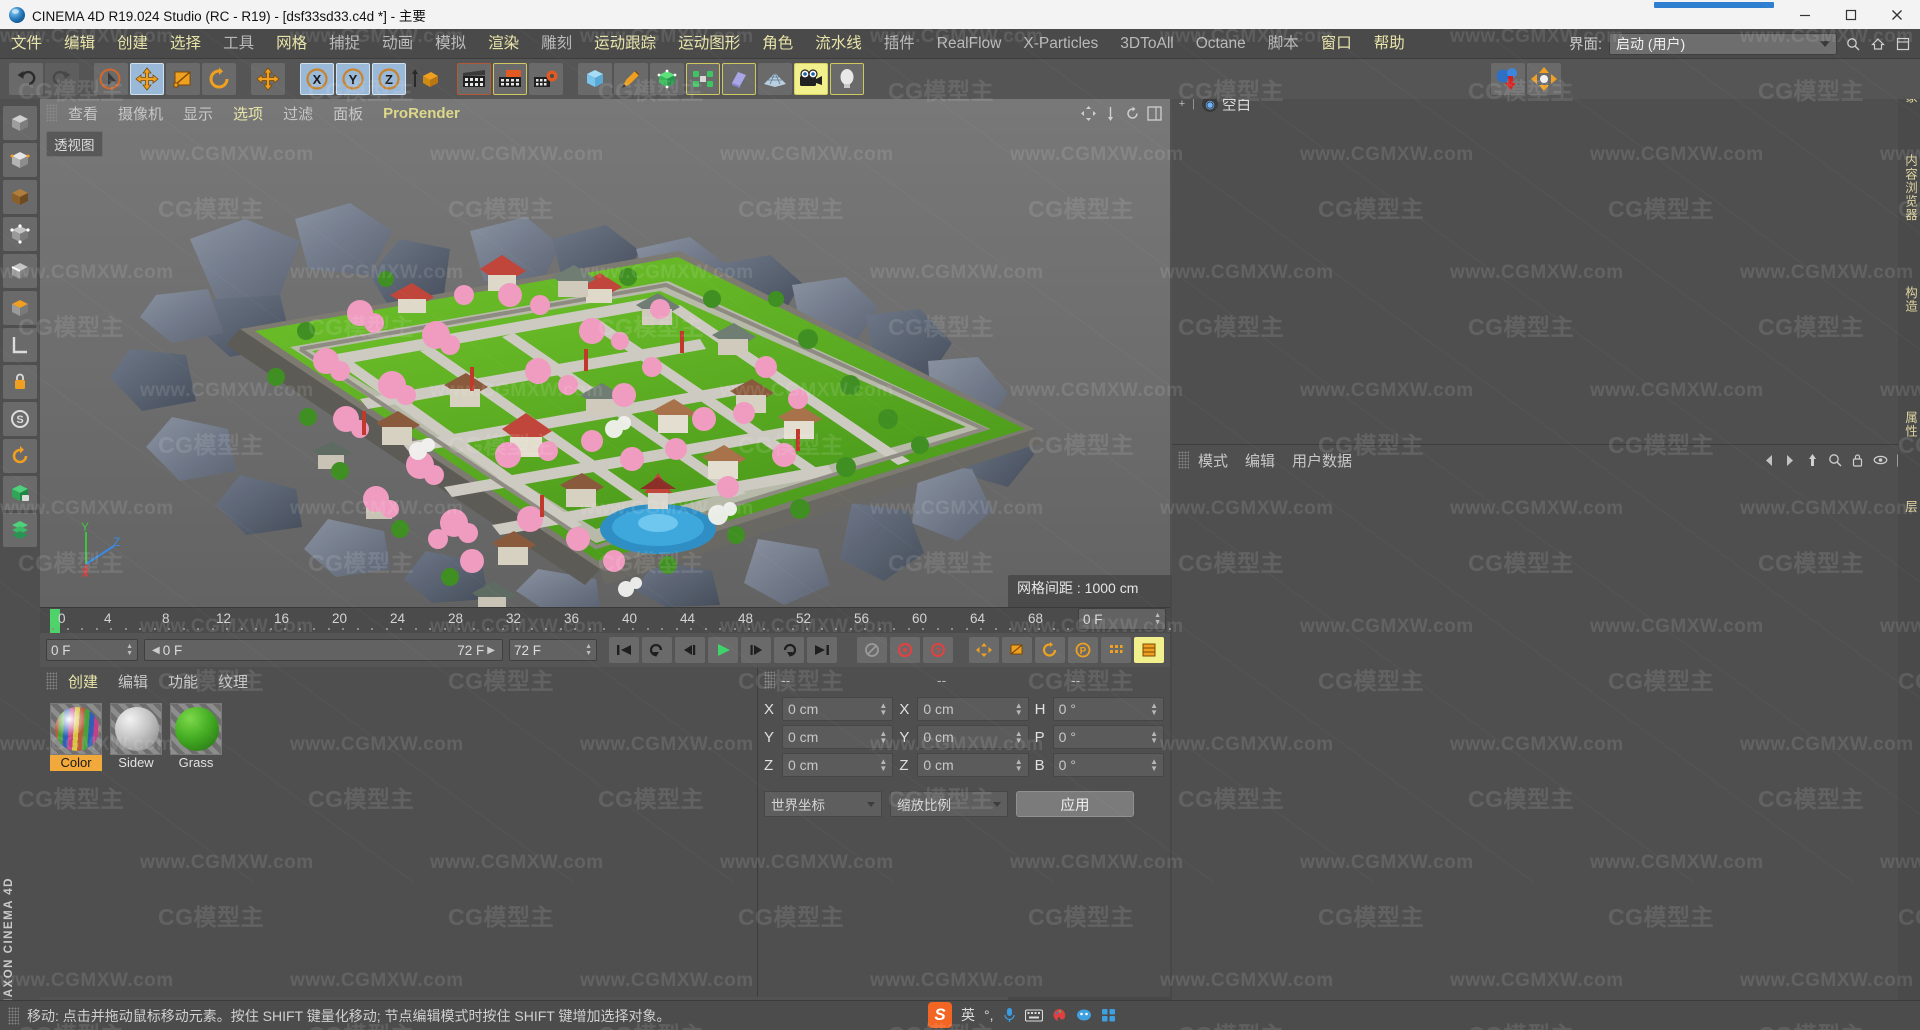 The image size is (1920, 1030). Describe the element at coordinates (136, 729) in the screenshot. I see `material-preview` at that location.